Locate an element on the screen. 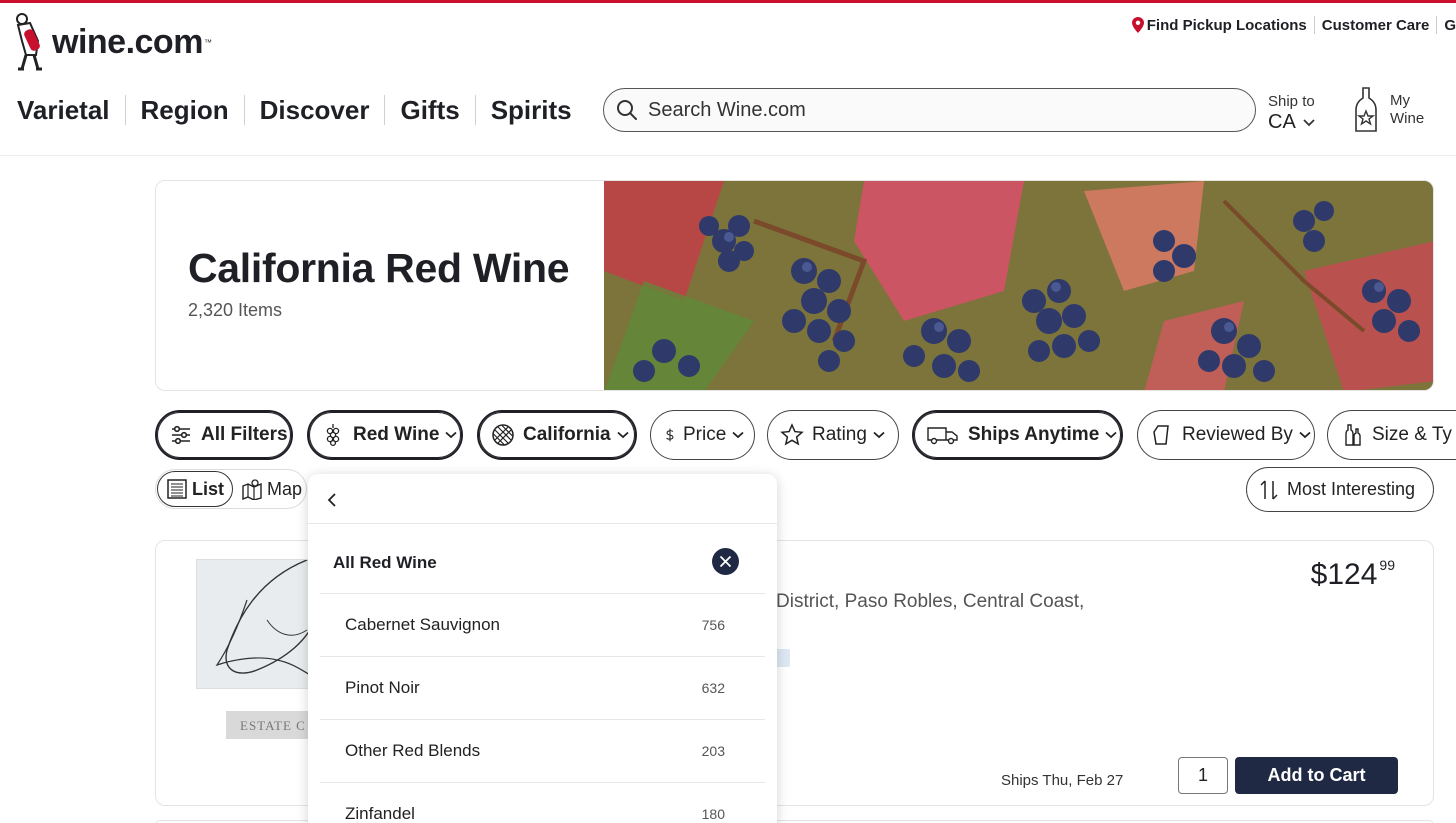 The width and height of the screenshot is (1456, 823). all-filters-button: All Filters is located at coordinates (224, 435).